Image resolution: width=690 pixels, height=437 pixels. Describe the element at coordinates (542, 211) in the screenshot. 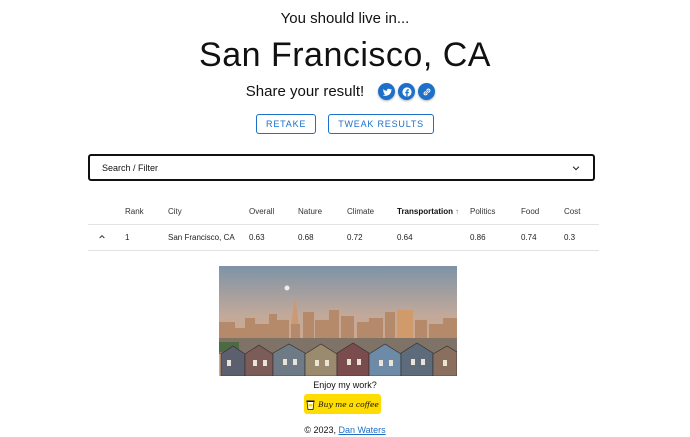

I see `column-header-food: Food` at that location.